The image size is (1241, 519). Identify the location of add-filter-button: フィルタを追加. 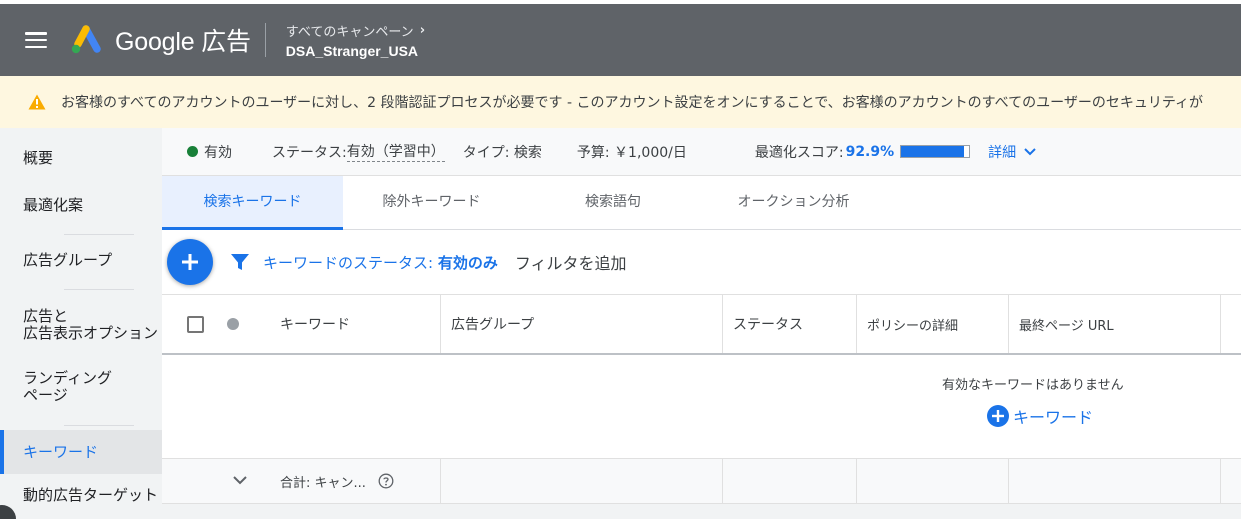
(571, 262).